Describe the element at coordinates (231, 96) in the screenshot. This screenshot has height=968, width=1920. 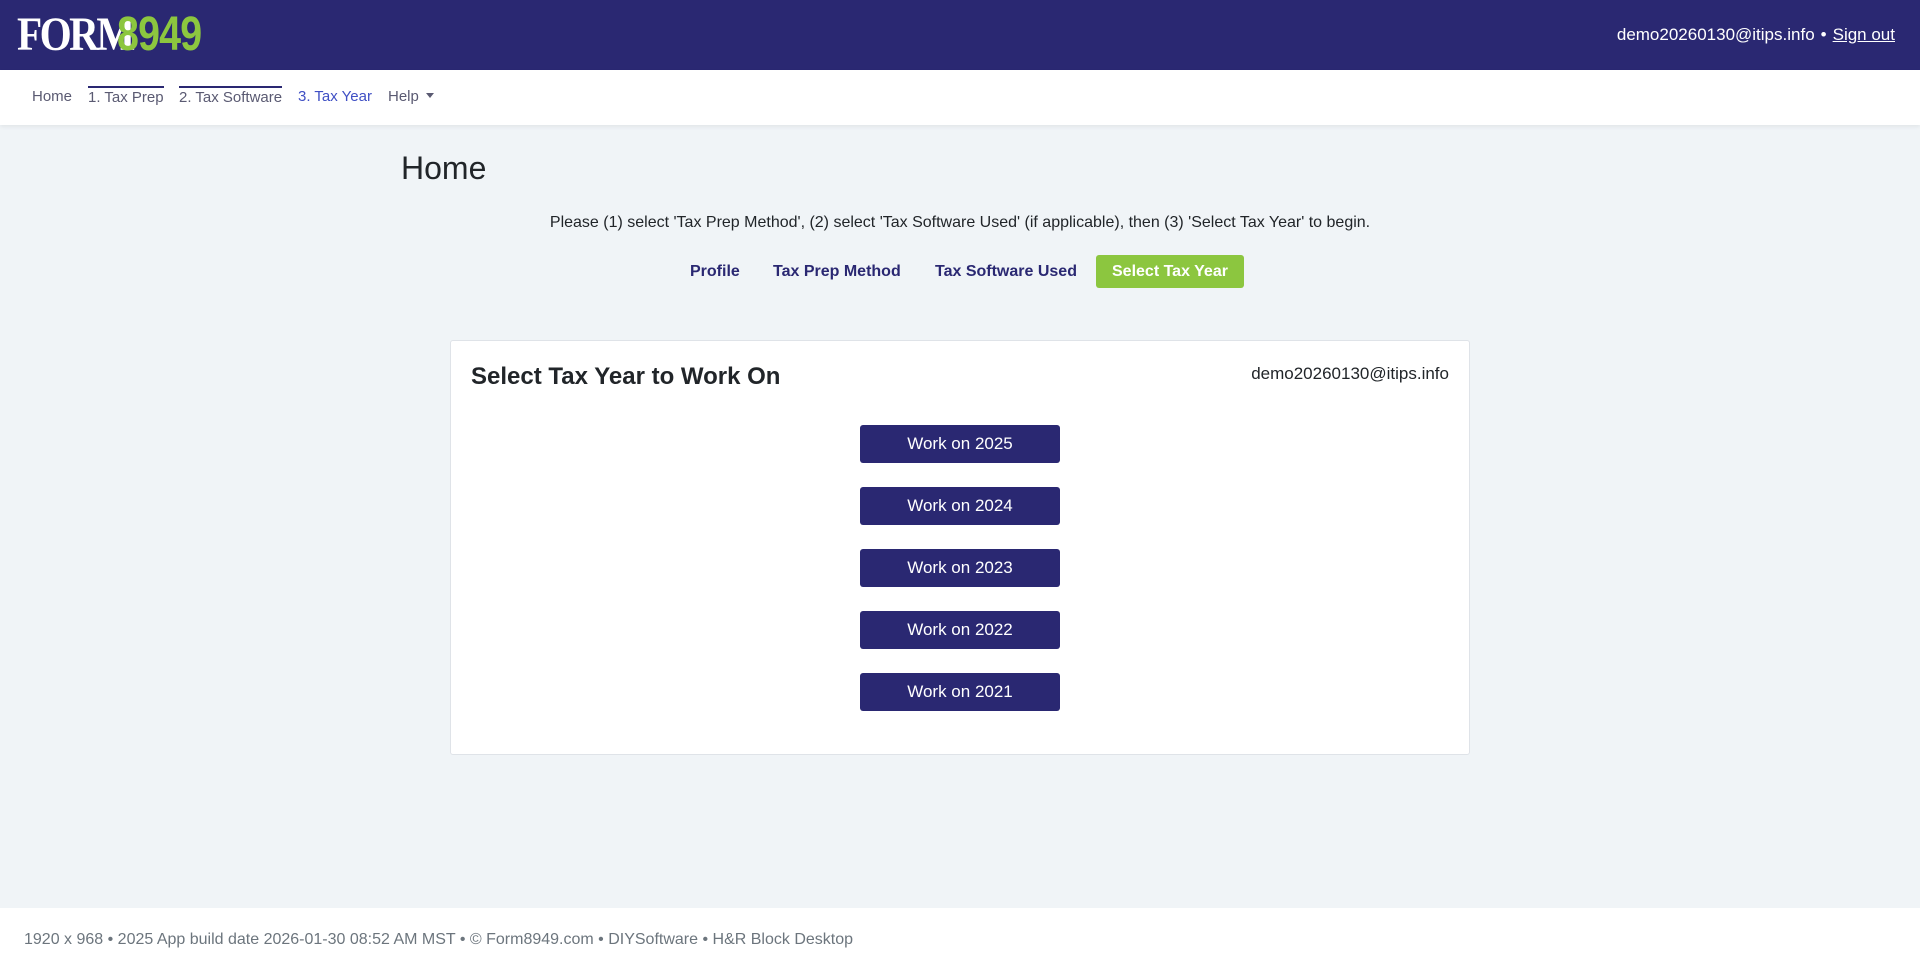
I see `nav-item-tax-software: 2. Tax Software` at that location.